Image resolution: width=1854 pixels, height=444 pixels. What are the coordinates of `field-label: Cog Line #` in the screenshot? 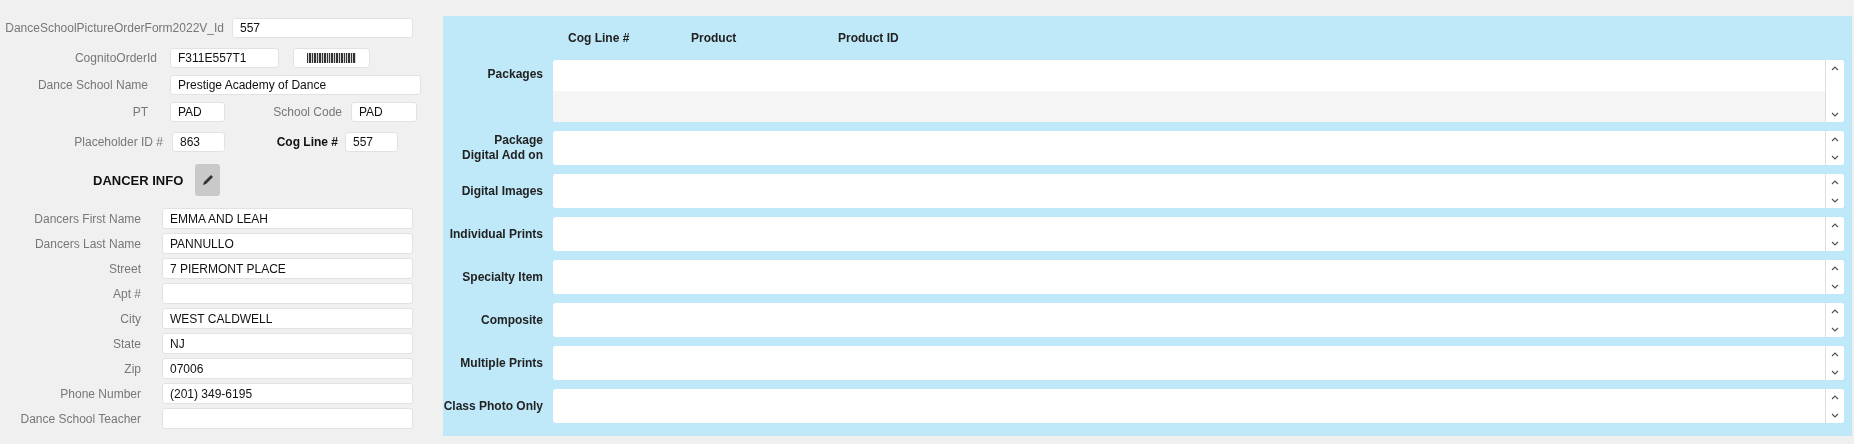 It's located at (306, 142).